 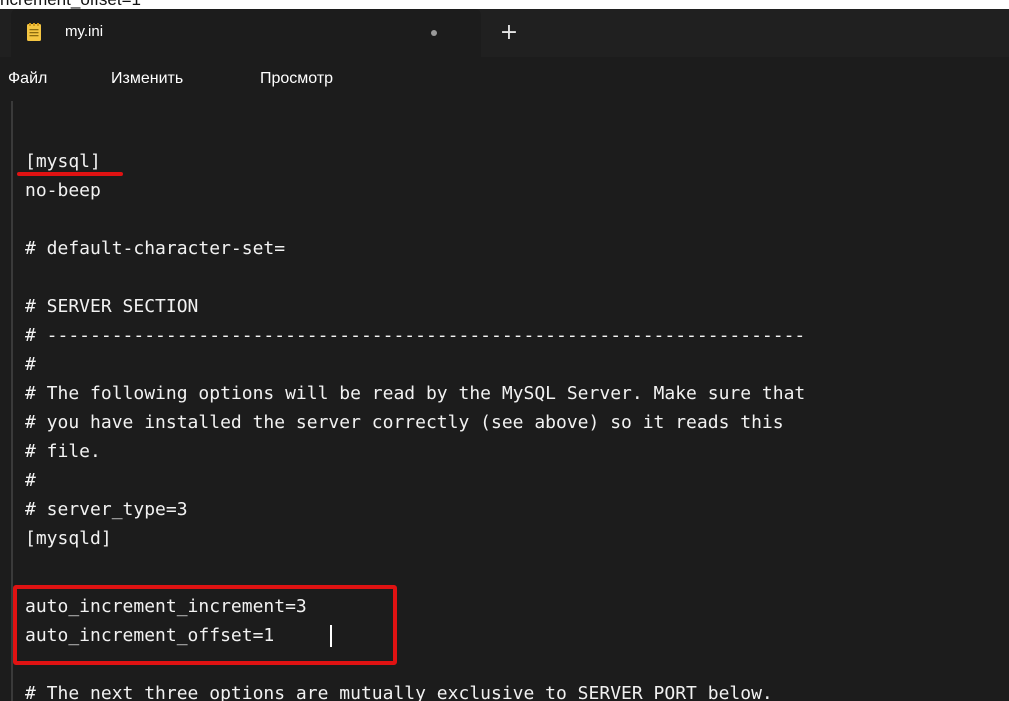 I want to click on text-cursor, so click(x=331, y=636).